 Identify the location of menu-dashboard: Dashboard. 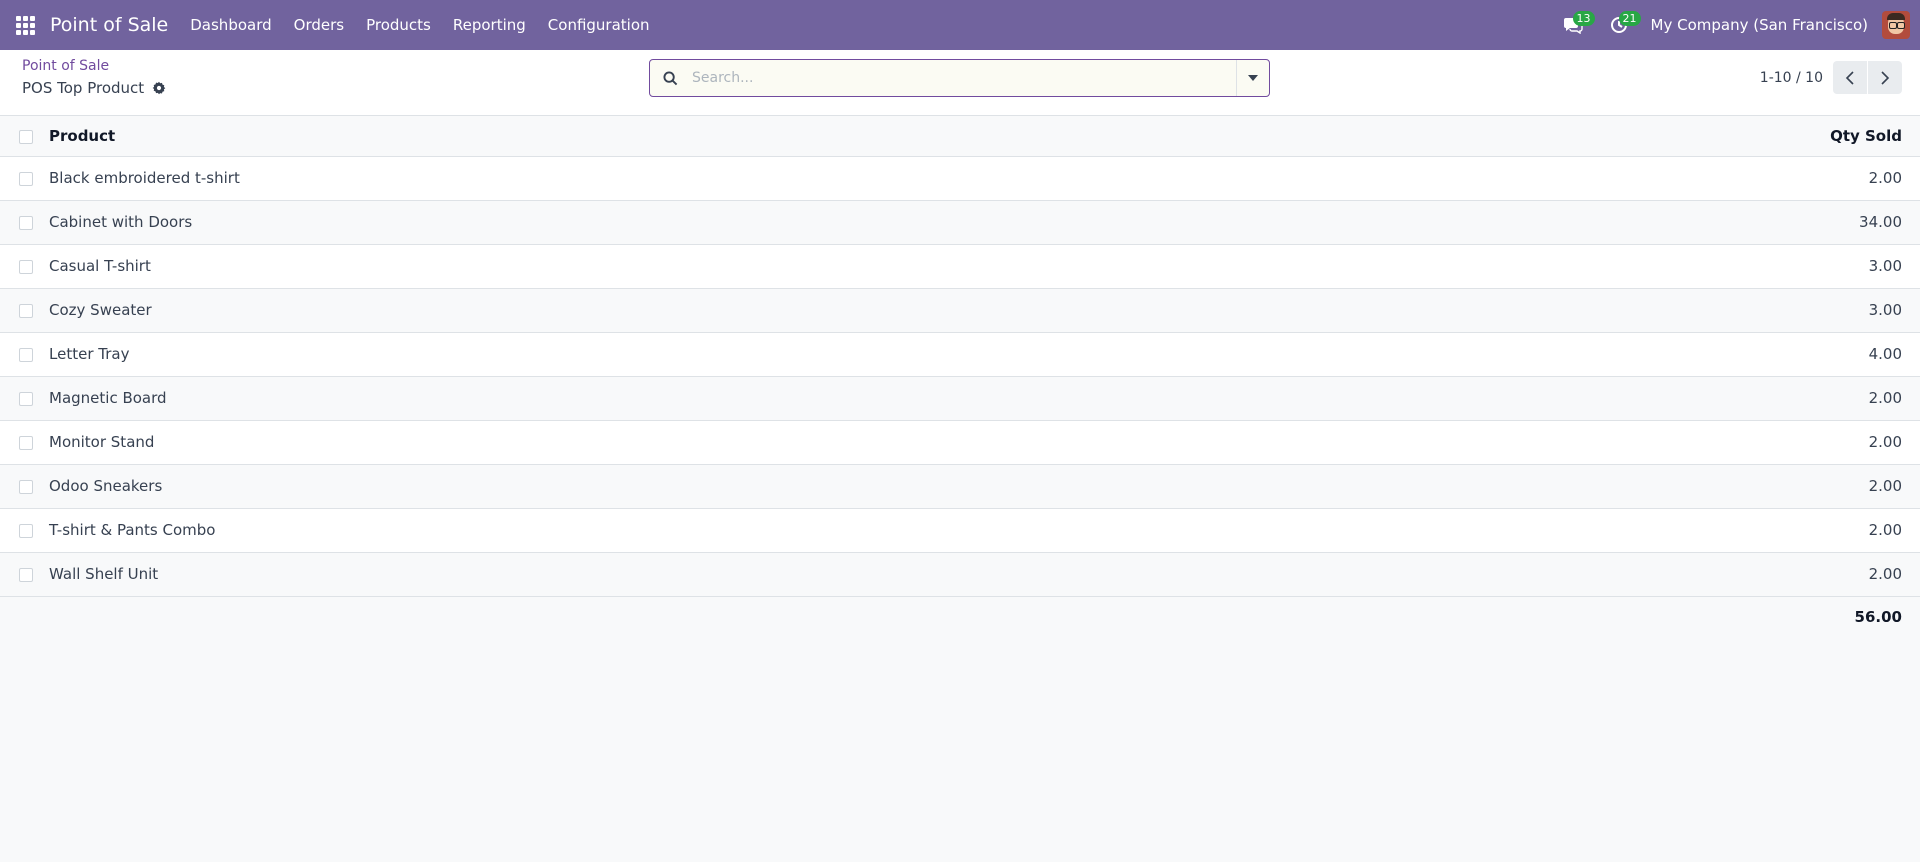
(230, 25).